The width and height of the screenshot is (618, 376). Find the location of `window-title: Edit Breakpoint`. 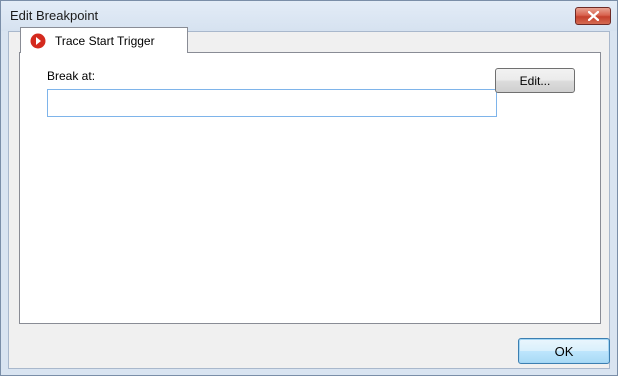

window-title: Edit Breakpoint is located at coordinates (54, 15).